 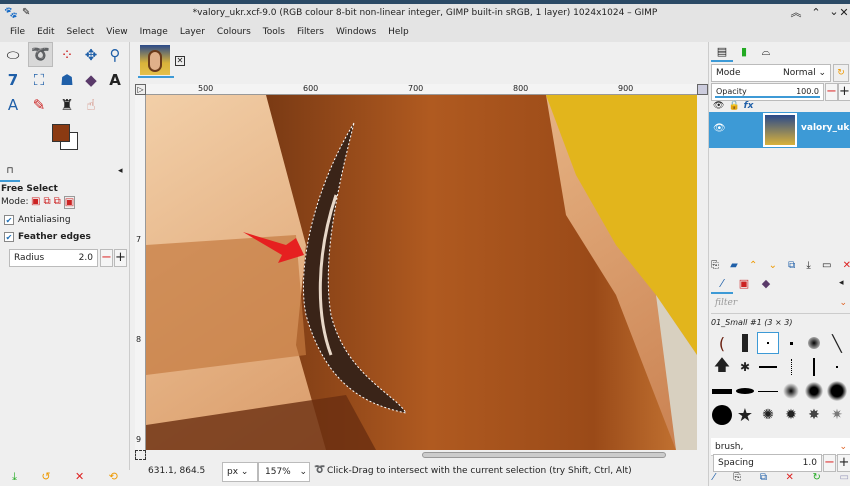 I want to click on delete-tool-preset-icon: ✕, so click(x=79, y=477).